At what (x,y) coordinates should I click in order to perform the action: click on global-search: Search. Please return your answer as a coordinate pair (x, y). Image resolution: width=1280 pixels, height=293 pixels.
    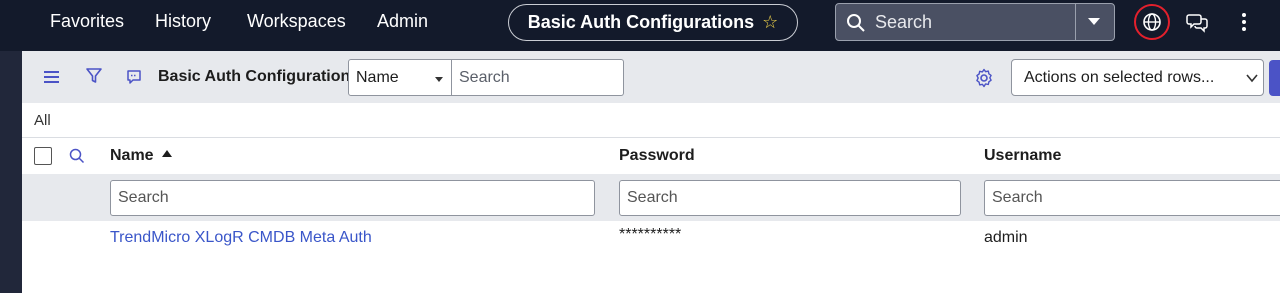
    Looking at the image, I should click on (975, 22).